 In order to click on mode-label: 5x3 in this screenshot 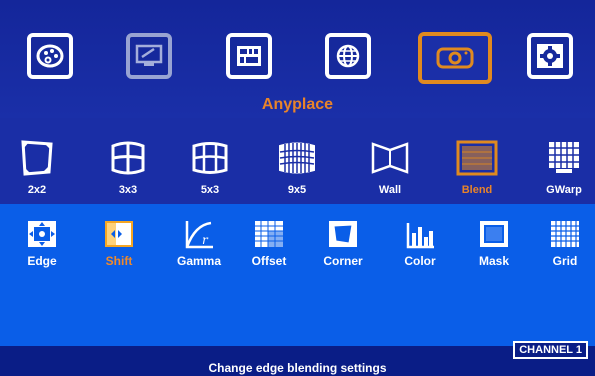, I will do `click(210, 190)`.